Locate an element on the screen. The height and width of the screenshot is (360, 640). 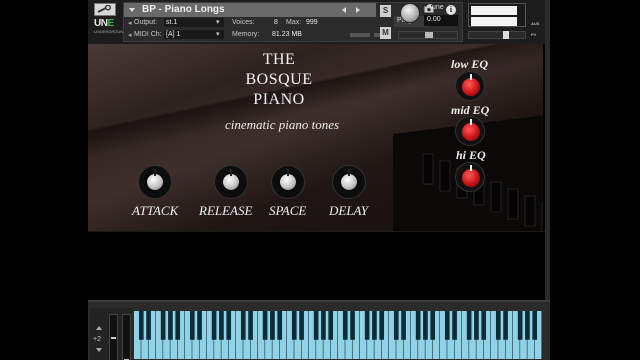
delay-knob is located at coordinates (349, 182).